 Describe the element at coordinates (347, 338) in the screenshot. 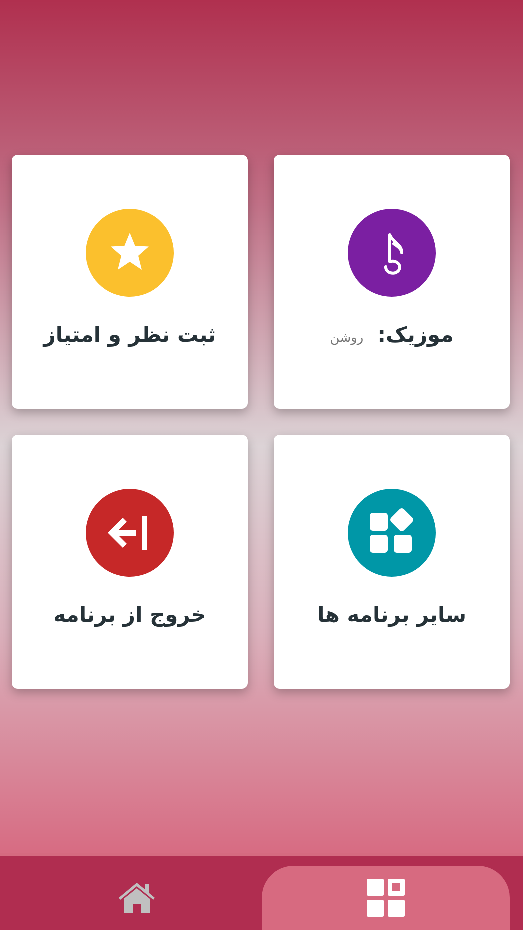

I see `status-text: روشن` at that location.